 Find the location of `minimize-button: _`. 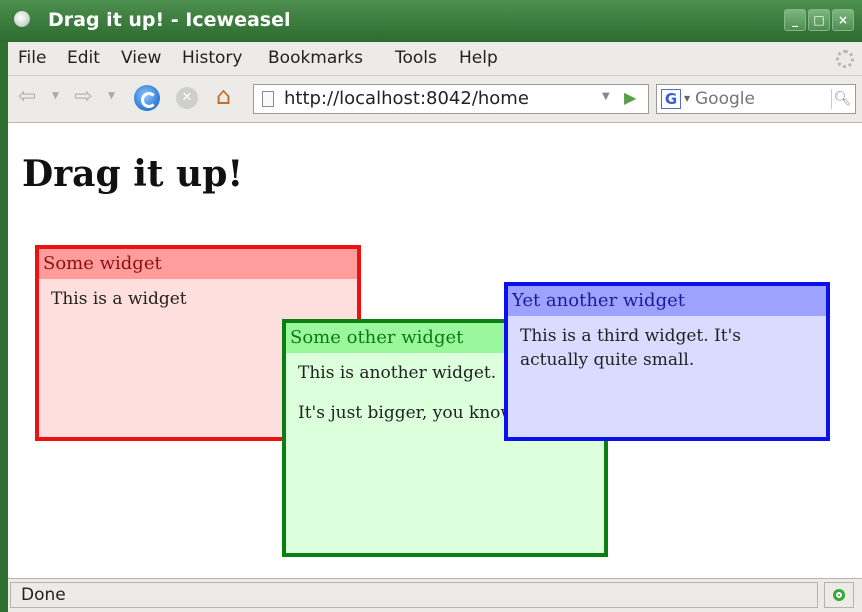

minimize-button: _ is located at coordinates (795, 20).